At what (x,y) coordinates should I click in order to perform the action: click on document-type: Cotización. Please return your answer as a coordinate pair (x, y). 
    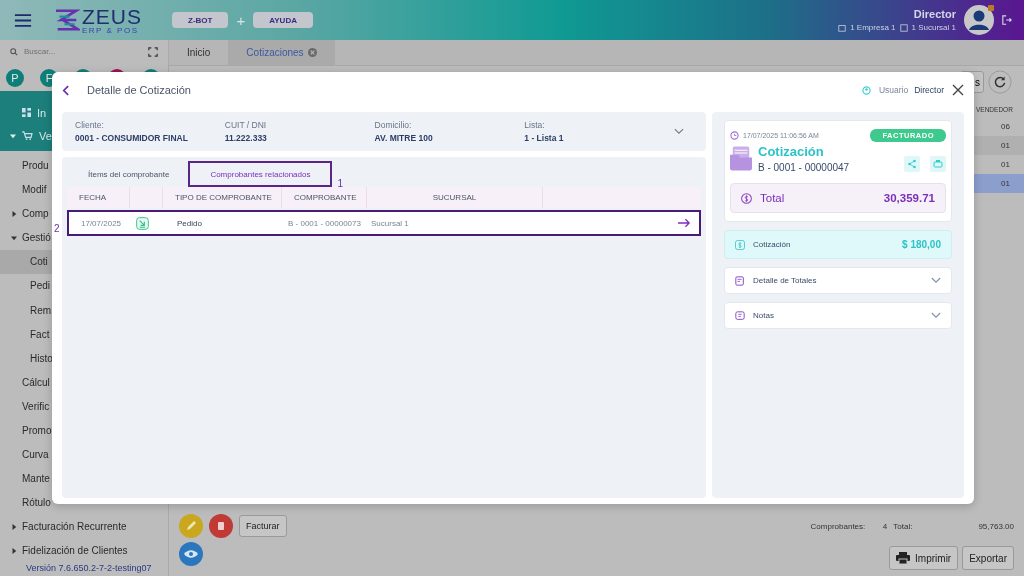
    Looking at the image, I should click on (791, 151).